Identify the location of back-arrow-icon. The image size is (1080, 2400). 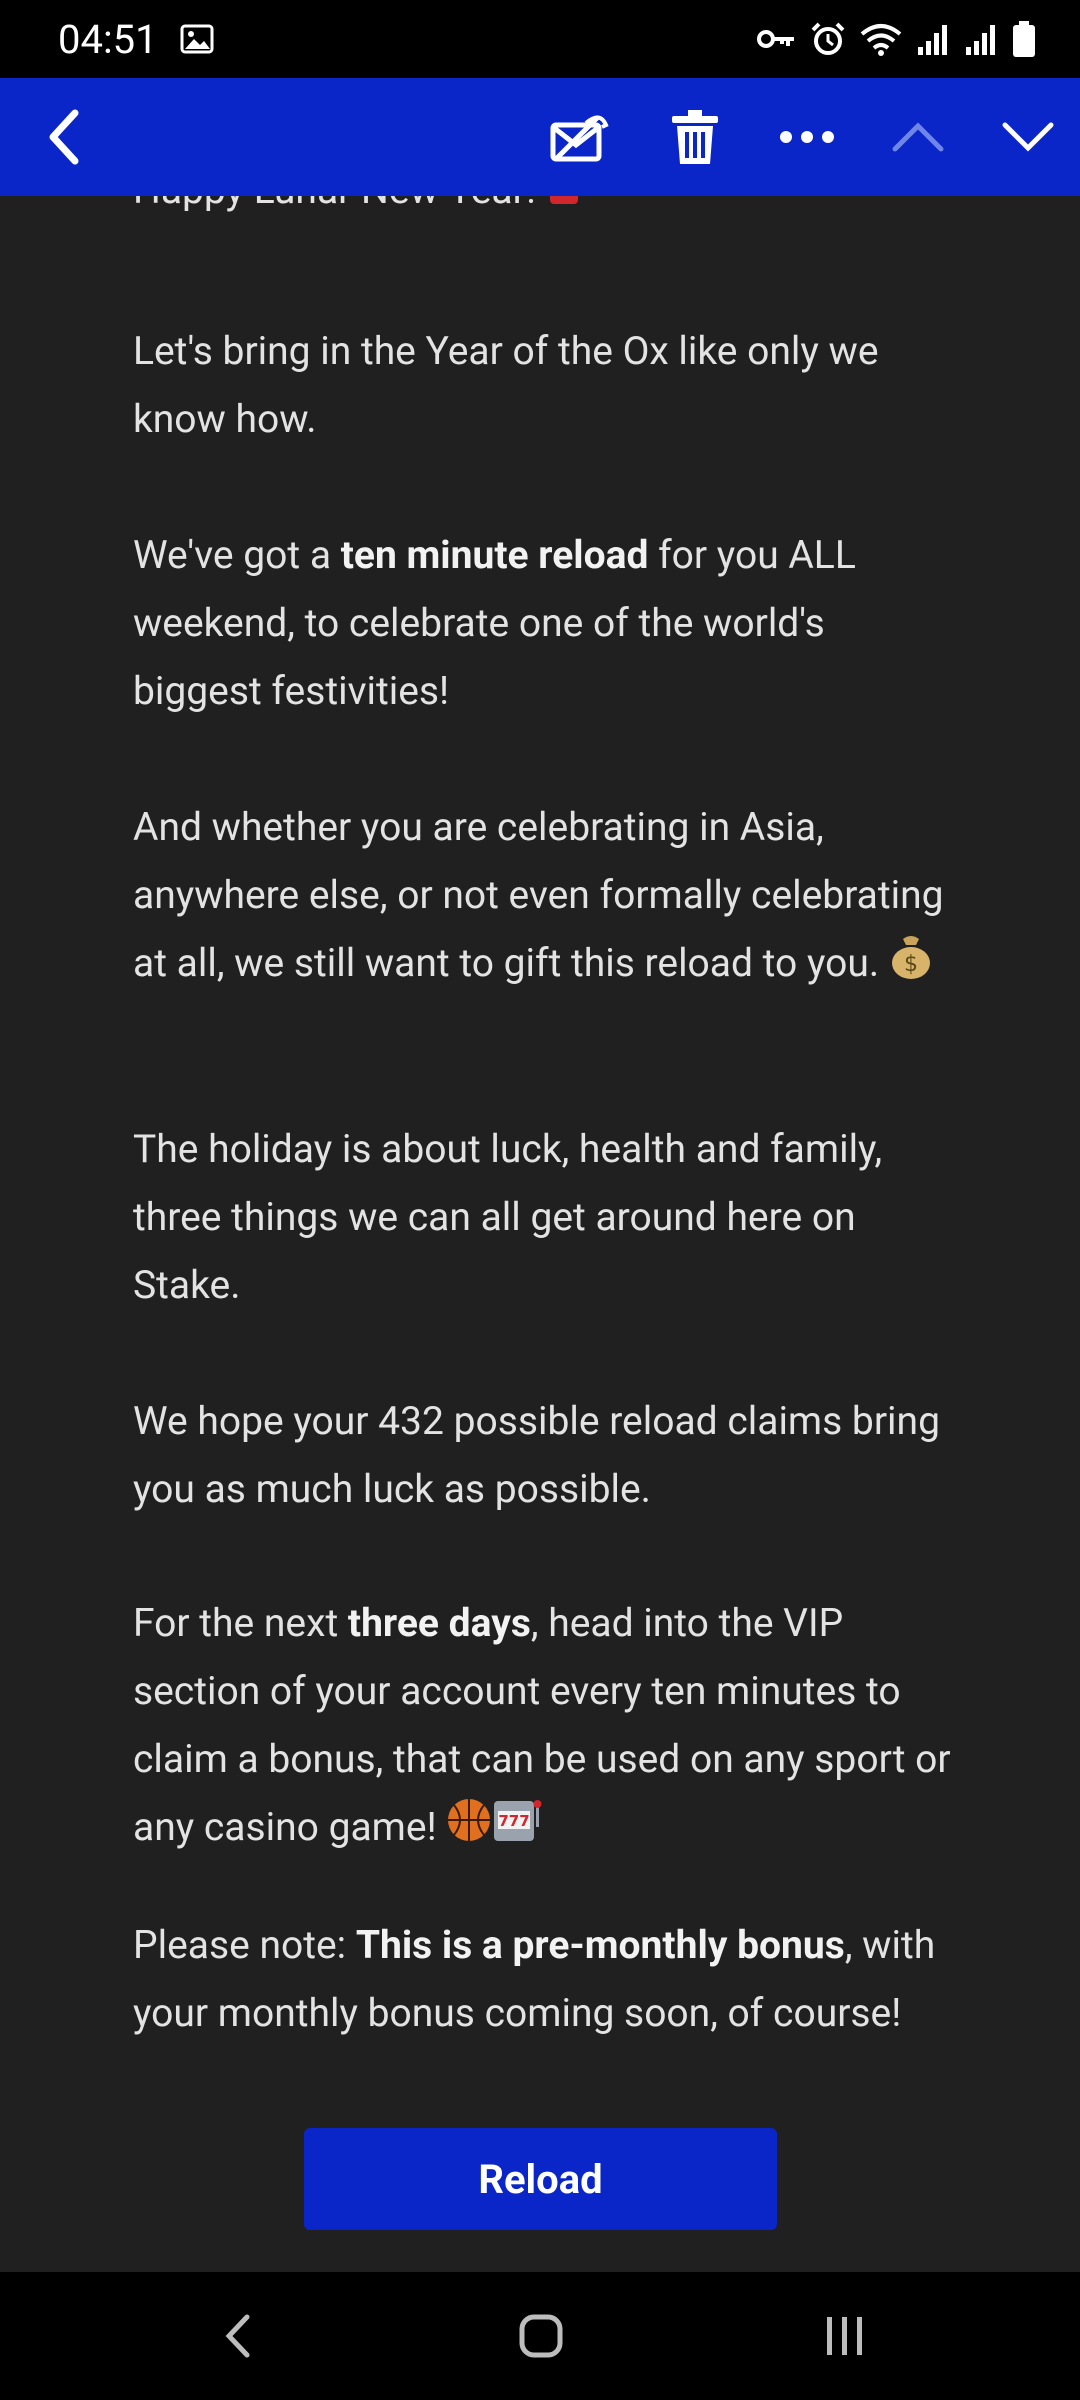
(64, 137).